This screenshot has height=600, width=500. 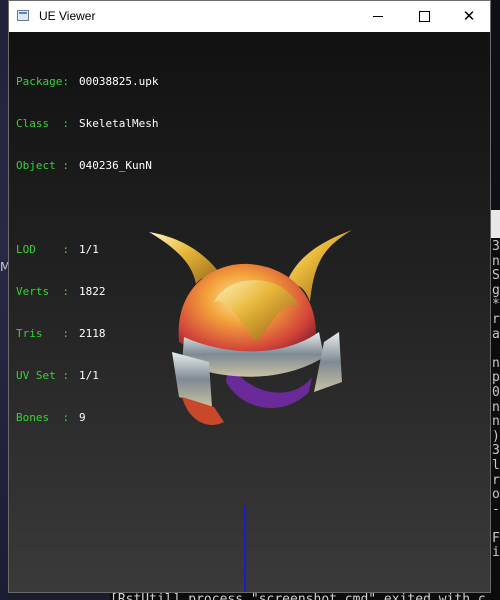 What do you see at coordinates (89, 249) in the screenshot?
I see `lod-value: 1/1` at bounding box center [89, 249].